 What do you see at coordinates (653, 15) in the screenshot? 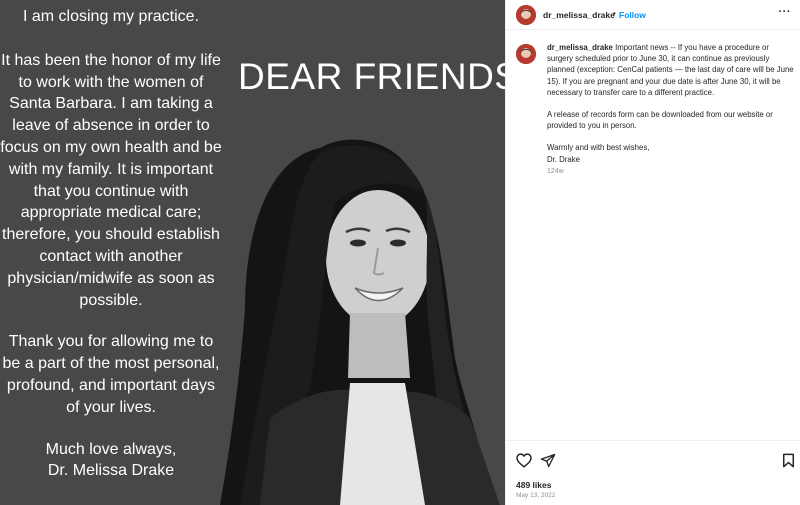
I see `post-header: dr_melissa_drake • Follow ···` at bounding box center [653, 15].